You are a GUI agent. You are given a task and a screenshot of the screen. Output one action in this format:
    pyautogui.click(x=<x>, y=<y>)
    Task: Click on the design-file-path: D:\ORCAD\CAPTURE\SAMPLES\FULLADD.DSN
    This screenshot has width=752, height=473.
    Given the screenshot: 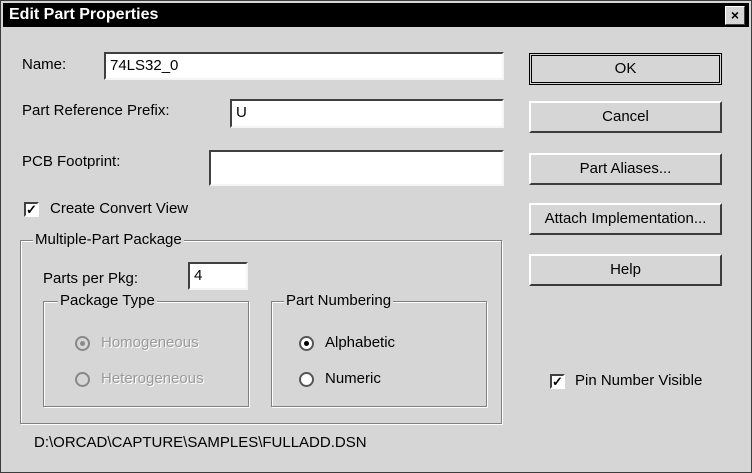 What is the action you would take?
    pyautogui.click(x=200, y=442)
    